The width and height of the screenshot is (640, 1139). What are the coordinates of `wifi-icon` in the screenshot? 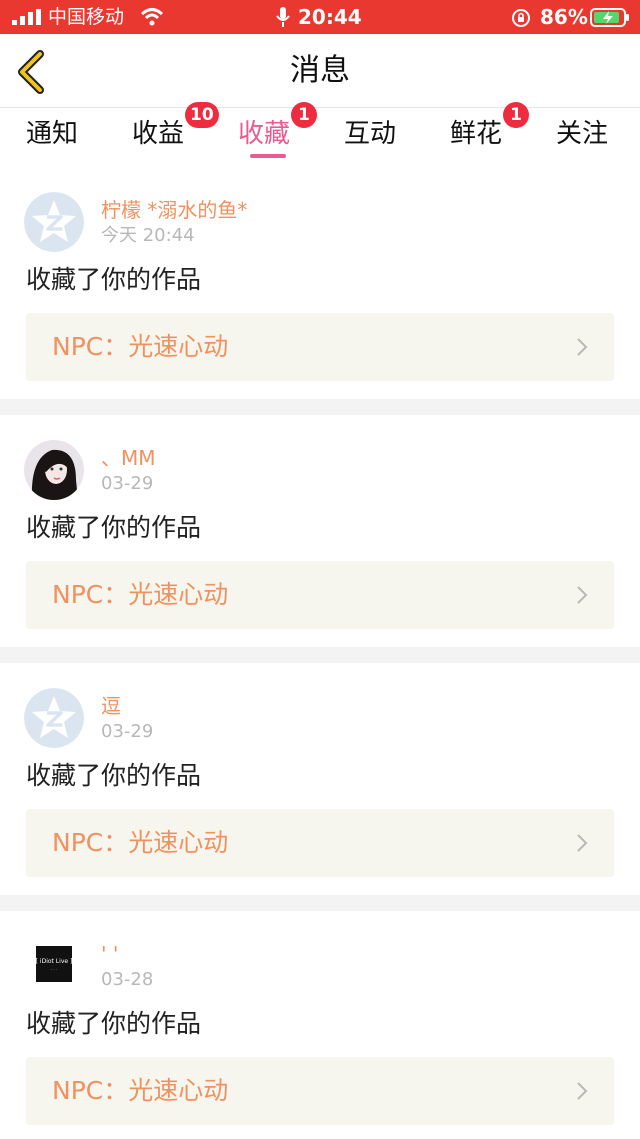 It's located at (152, 17).